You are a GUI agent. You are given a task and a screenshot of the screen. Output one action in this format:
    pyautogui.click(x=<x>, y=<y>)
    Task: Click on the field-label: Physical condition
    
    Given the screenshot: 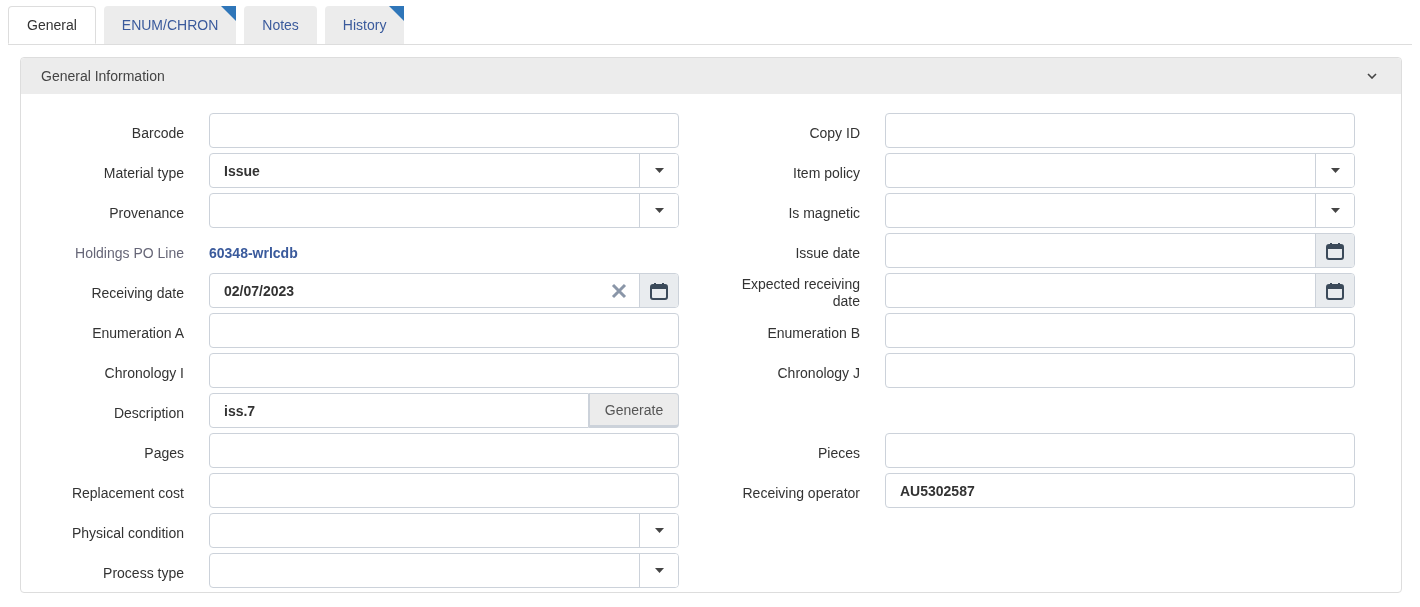 What is the action you would take?
    pyautogui.click(x=127, y=533)
    